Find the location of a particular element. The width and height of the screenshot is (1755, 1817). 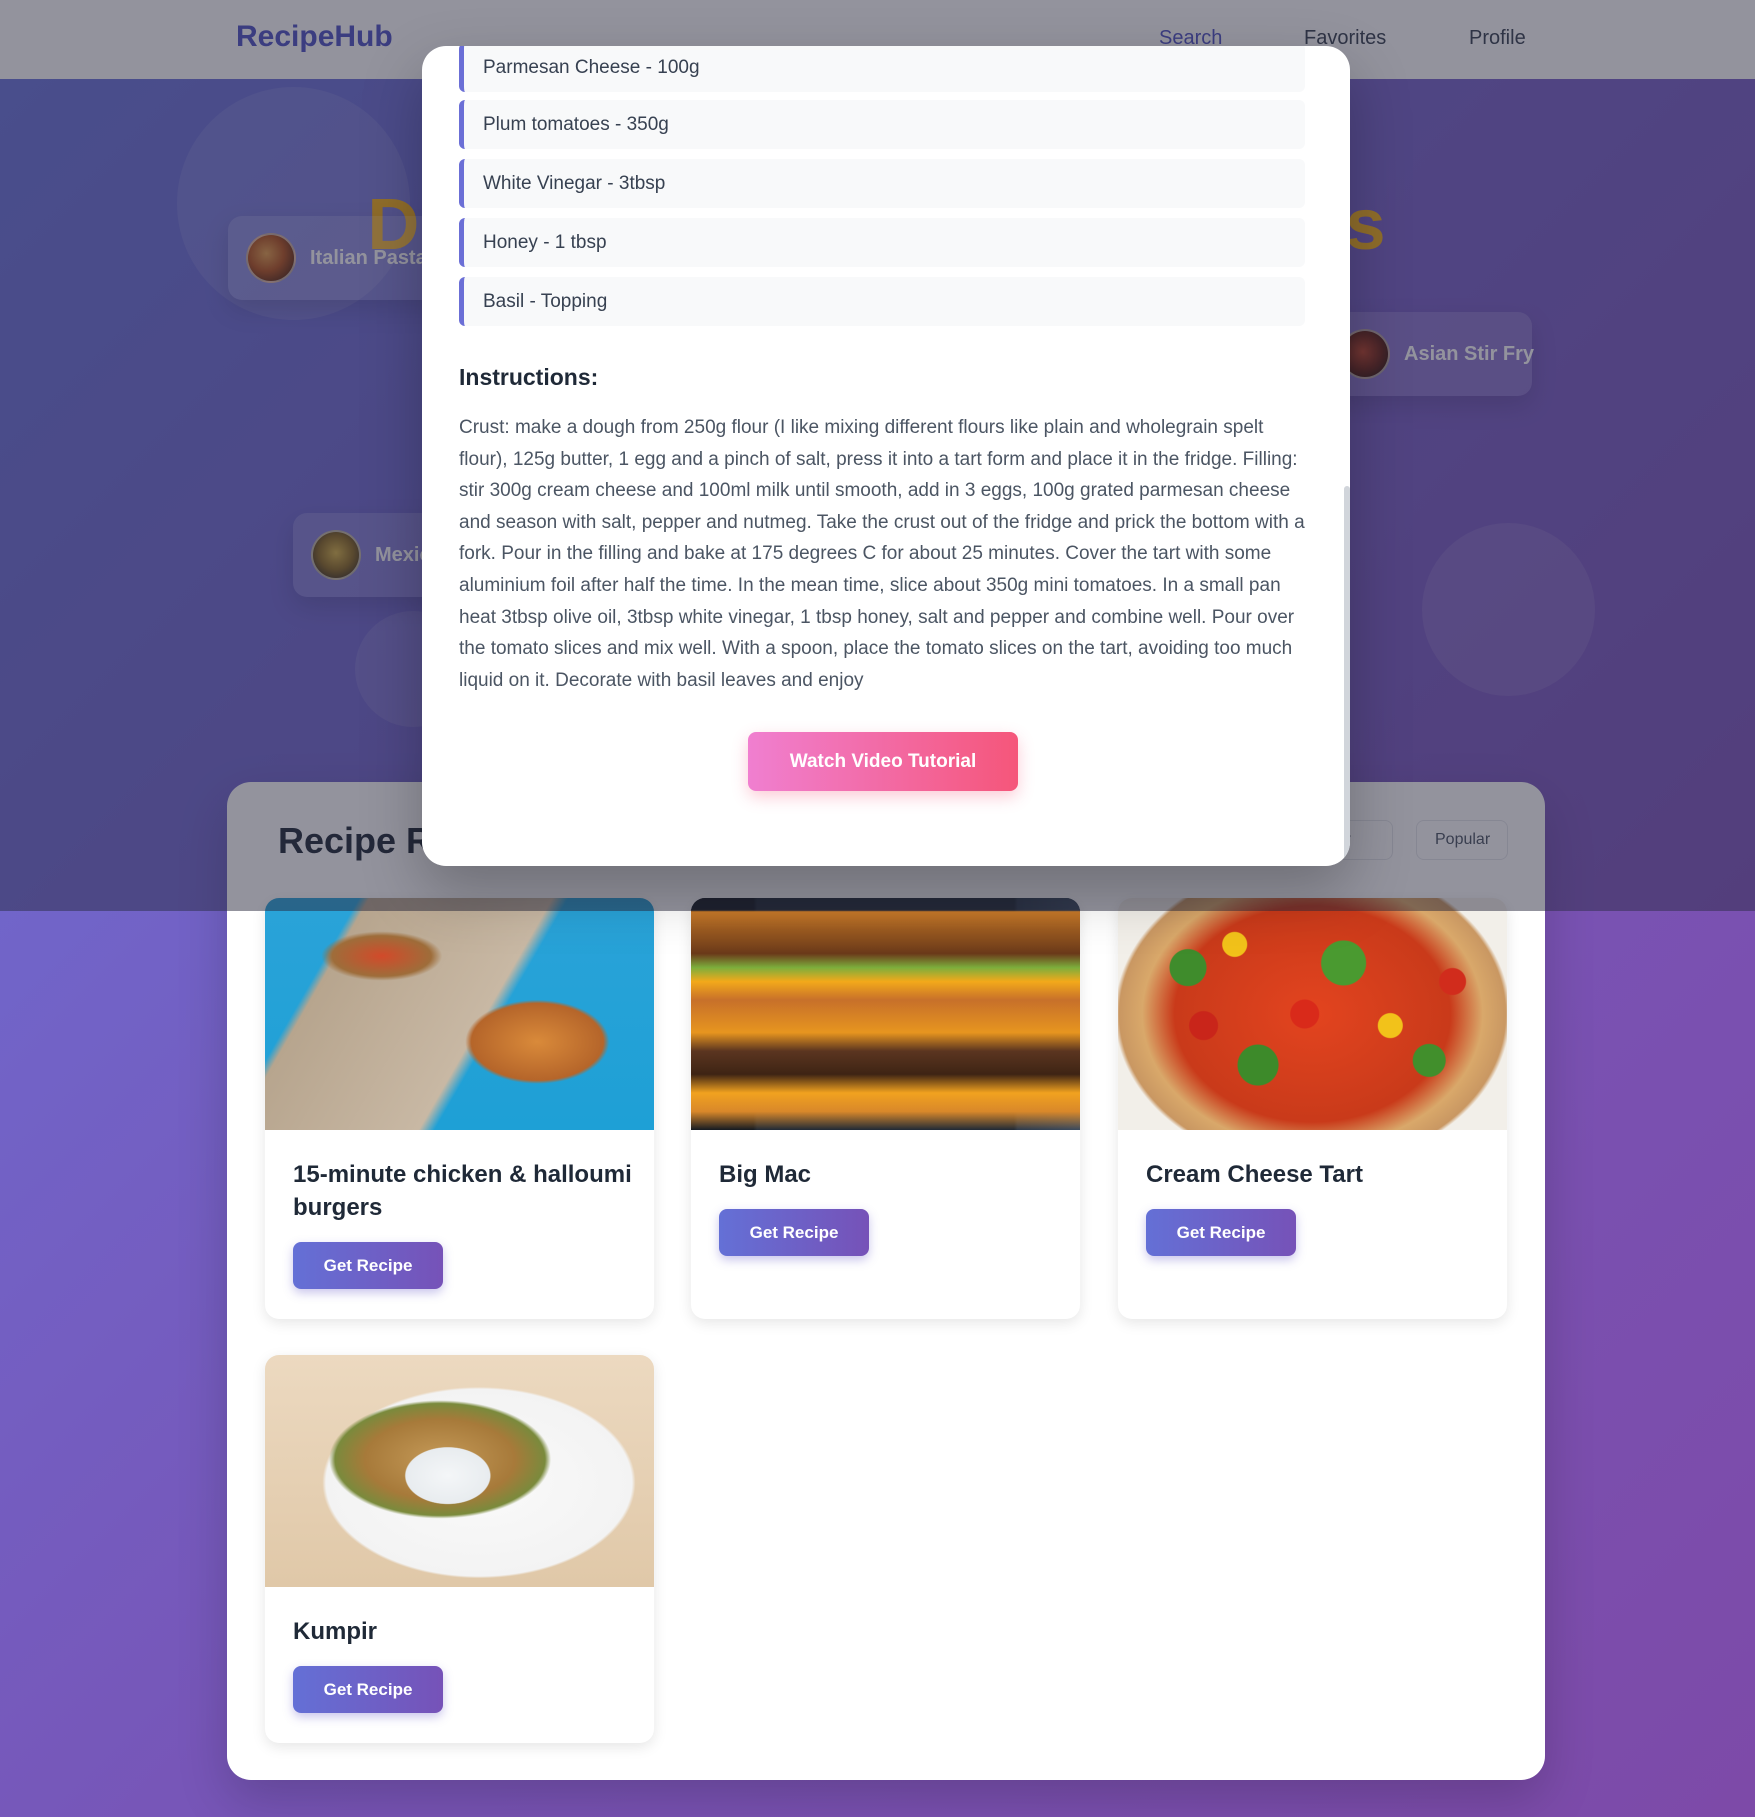

ingredient-item: White Vinegar - 3tbsp is located at coordinates (882, 183).